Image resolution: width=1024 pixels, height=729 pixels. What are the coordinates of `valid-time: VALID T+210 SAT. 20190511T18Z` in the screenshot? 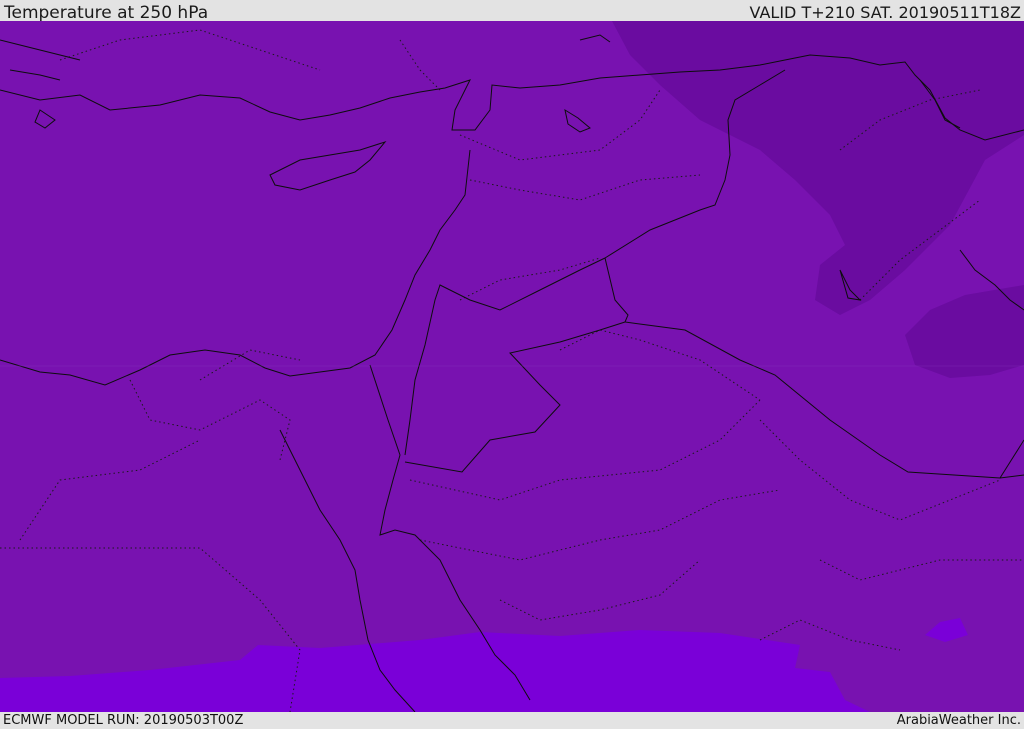 It's located at (885, 12).